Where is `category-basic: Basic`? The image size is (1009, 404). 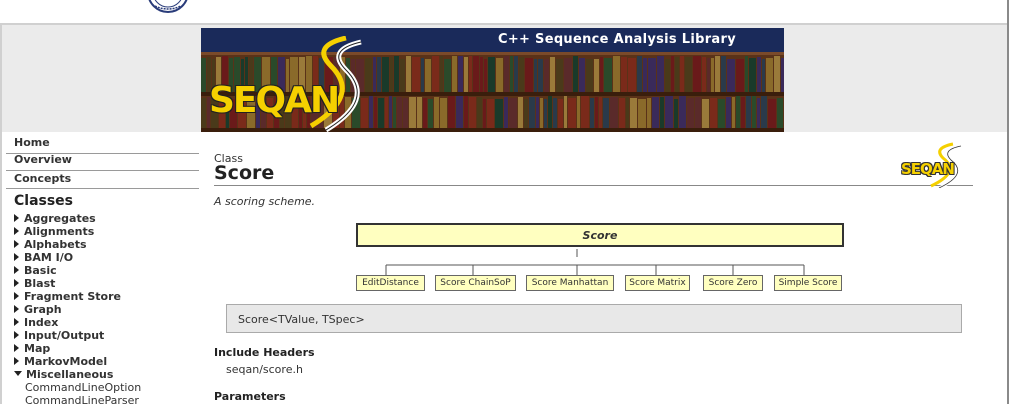
category-basic: Basic is located at coordinates (35, 270).